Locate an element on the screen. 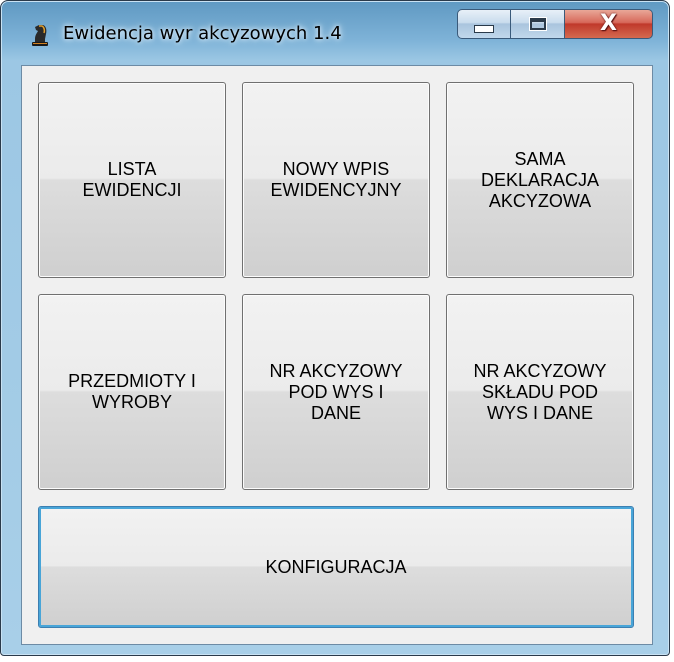 This screenshot has height=662, width=674. chess-knight-icon is located at coordinates (40, 34).